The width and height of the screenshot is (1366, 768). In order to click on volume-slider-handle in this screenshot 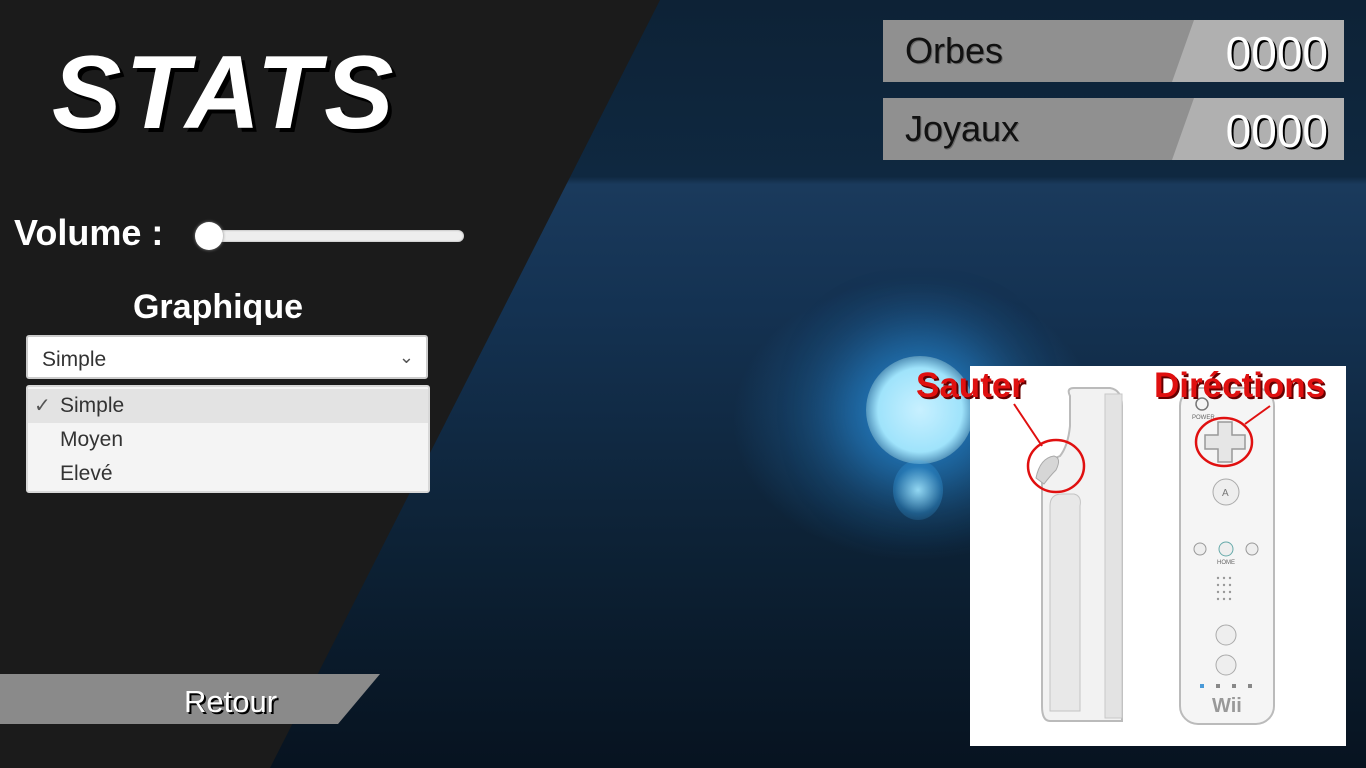, I will do `click(209, 236)`.